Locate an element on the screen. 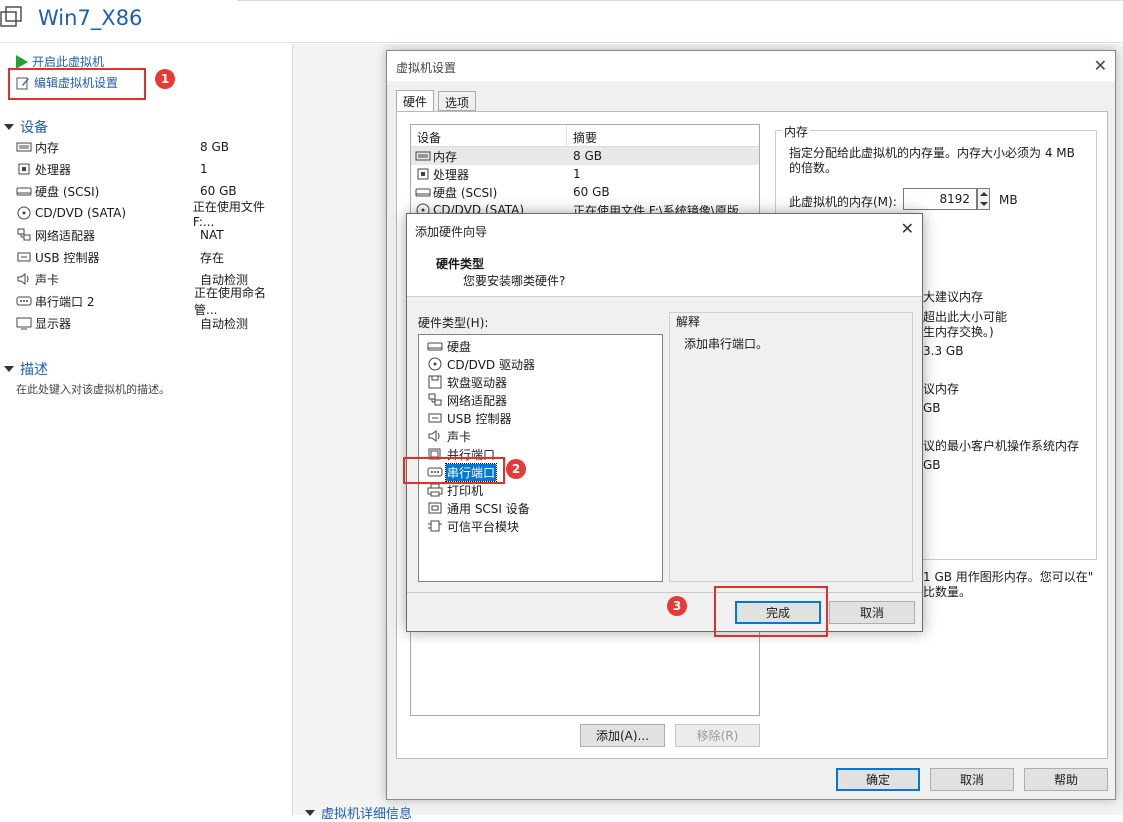 The height and width of the screenshot is (822, 1123). device-table-name: 内存 is located at coordinates (445, 156).